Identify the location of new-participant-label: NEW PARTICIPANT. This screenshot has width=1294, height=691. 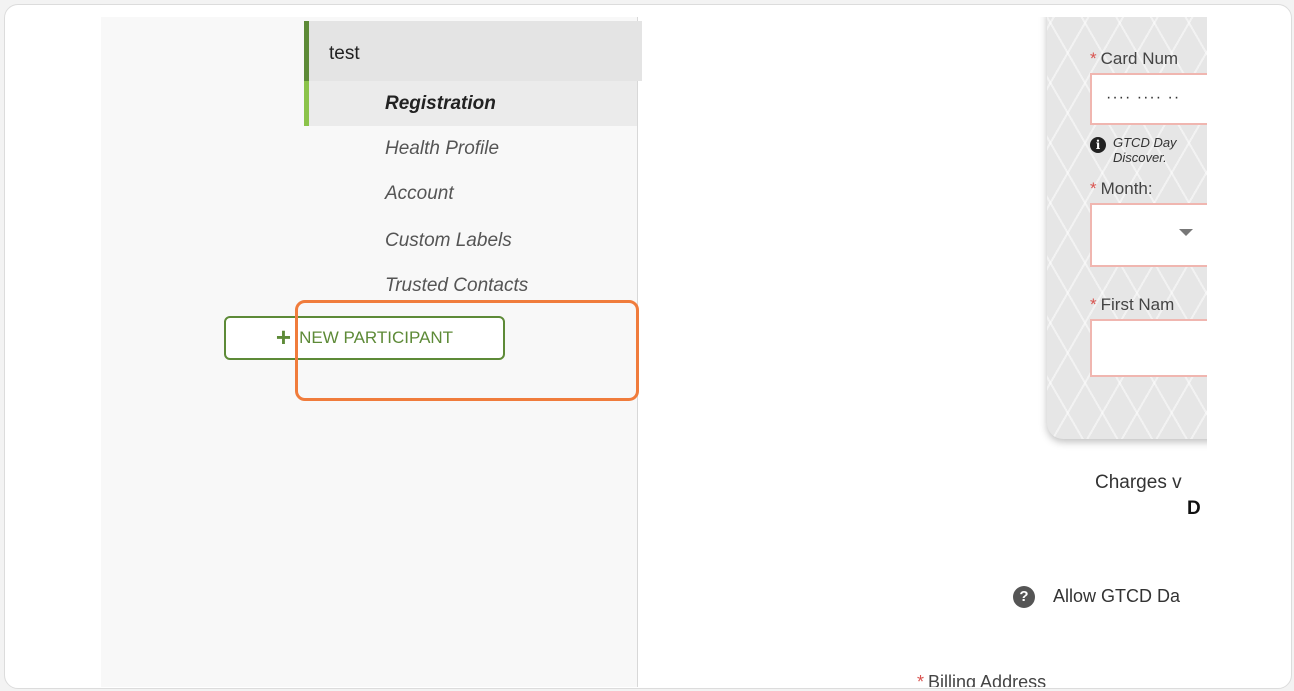
(376, 337).